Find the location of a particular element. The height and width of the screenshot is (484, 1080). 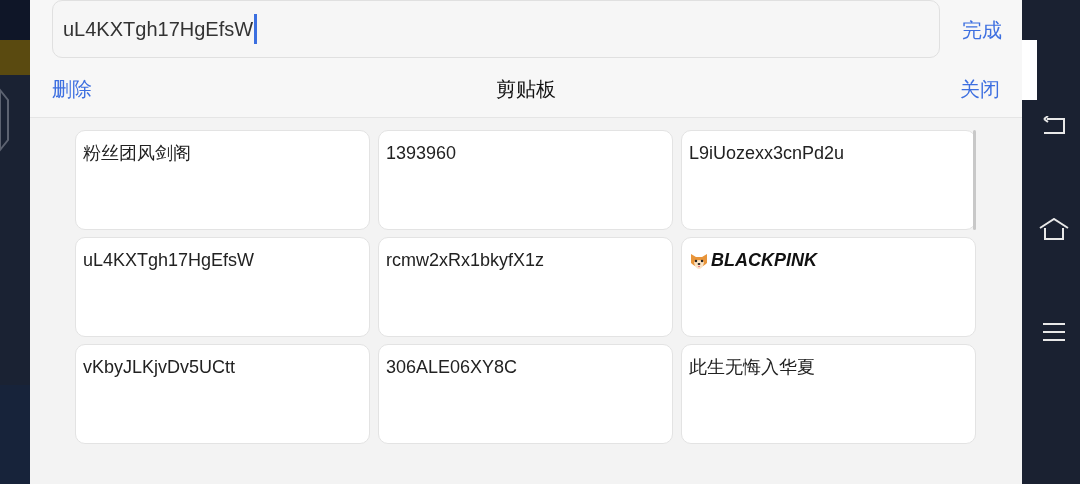

clip-card: 306ALE06XY8C is located at coordinates (525, 394).